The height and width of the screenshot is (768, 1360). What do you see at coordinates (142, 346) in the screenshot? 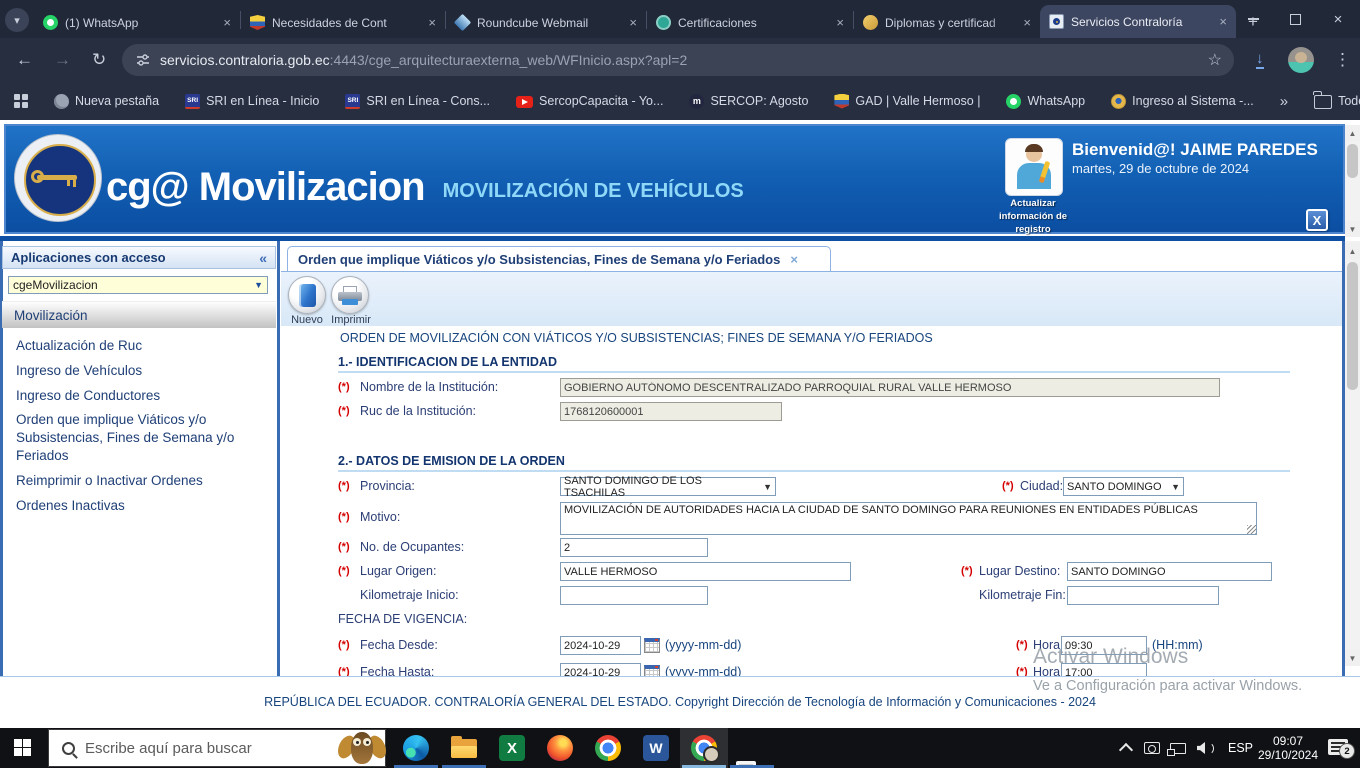
I see `sidebar-item-actualizacion-ruc: Actualización de Ruc` at bounding box center [142, 346].